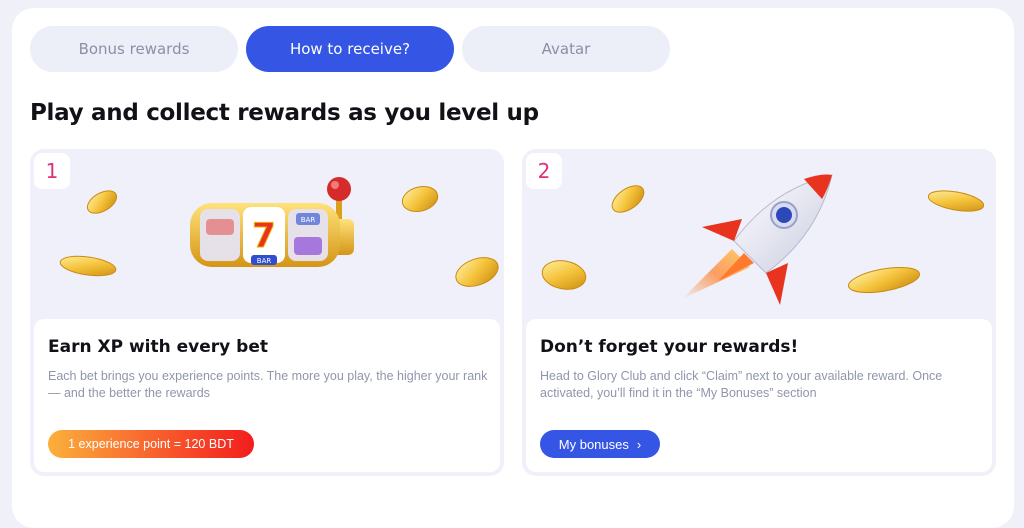  I want to click on chevron-right-icon: ›, so click(639, 444).